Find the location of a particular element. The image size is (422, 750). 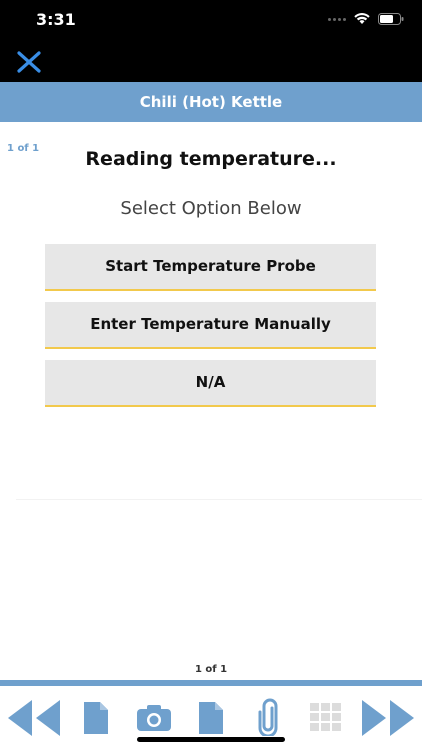

next-icon is located at coordinates (388, 718).